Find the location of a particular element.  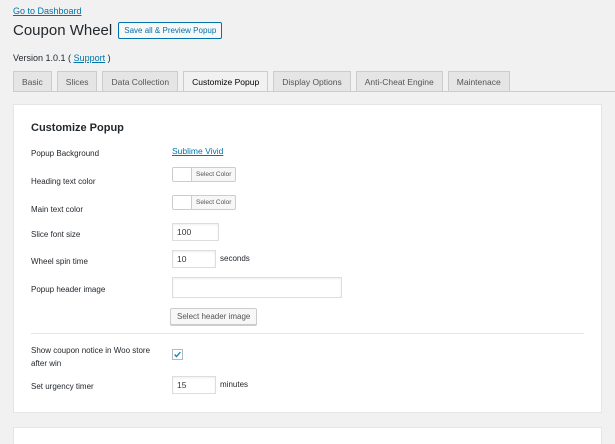

next-section-panel is located at coordinates (307, 435).